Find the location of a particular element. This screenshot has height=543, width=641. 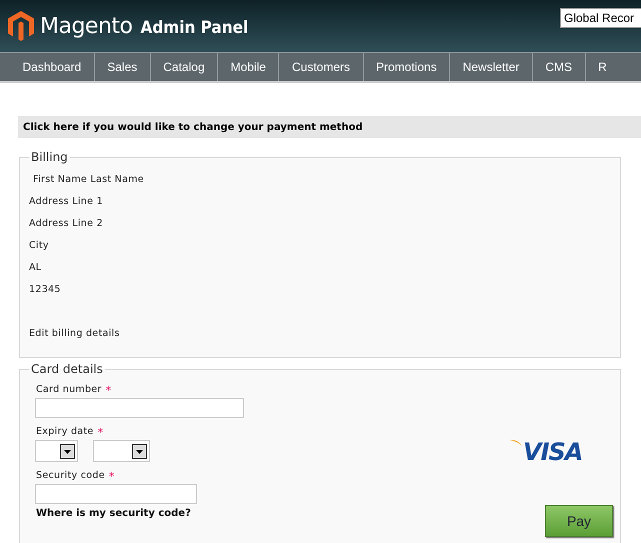

field-label: Security code is located at coordinates (70, 476).